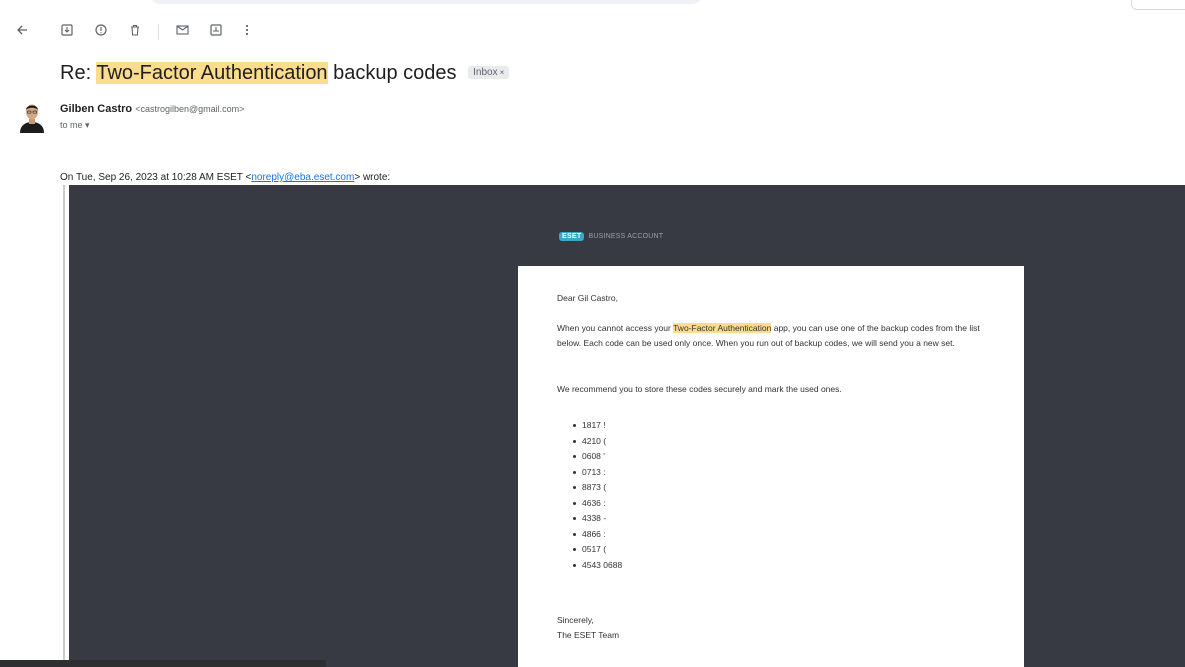  I want to click on email-toolbar, so click(150, 31).